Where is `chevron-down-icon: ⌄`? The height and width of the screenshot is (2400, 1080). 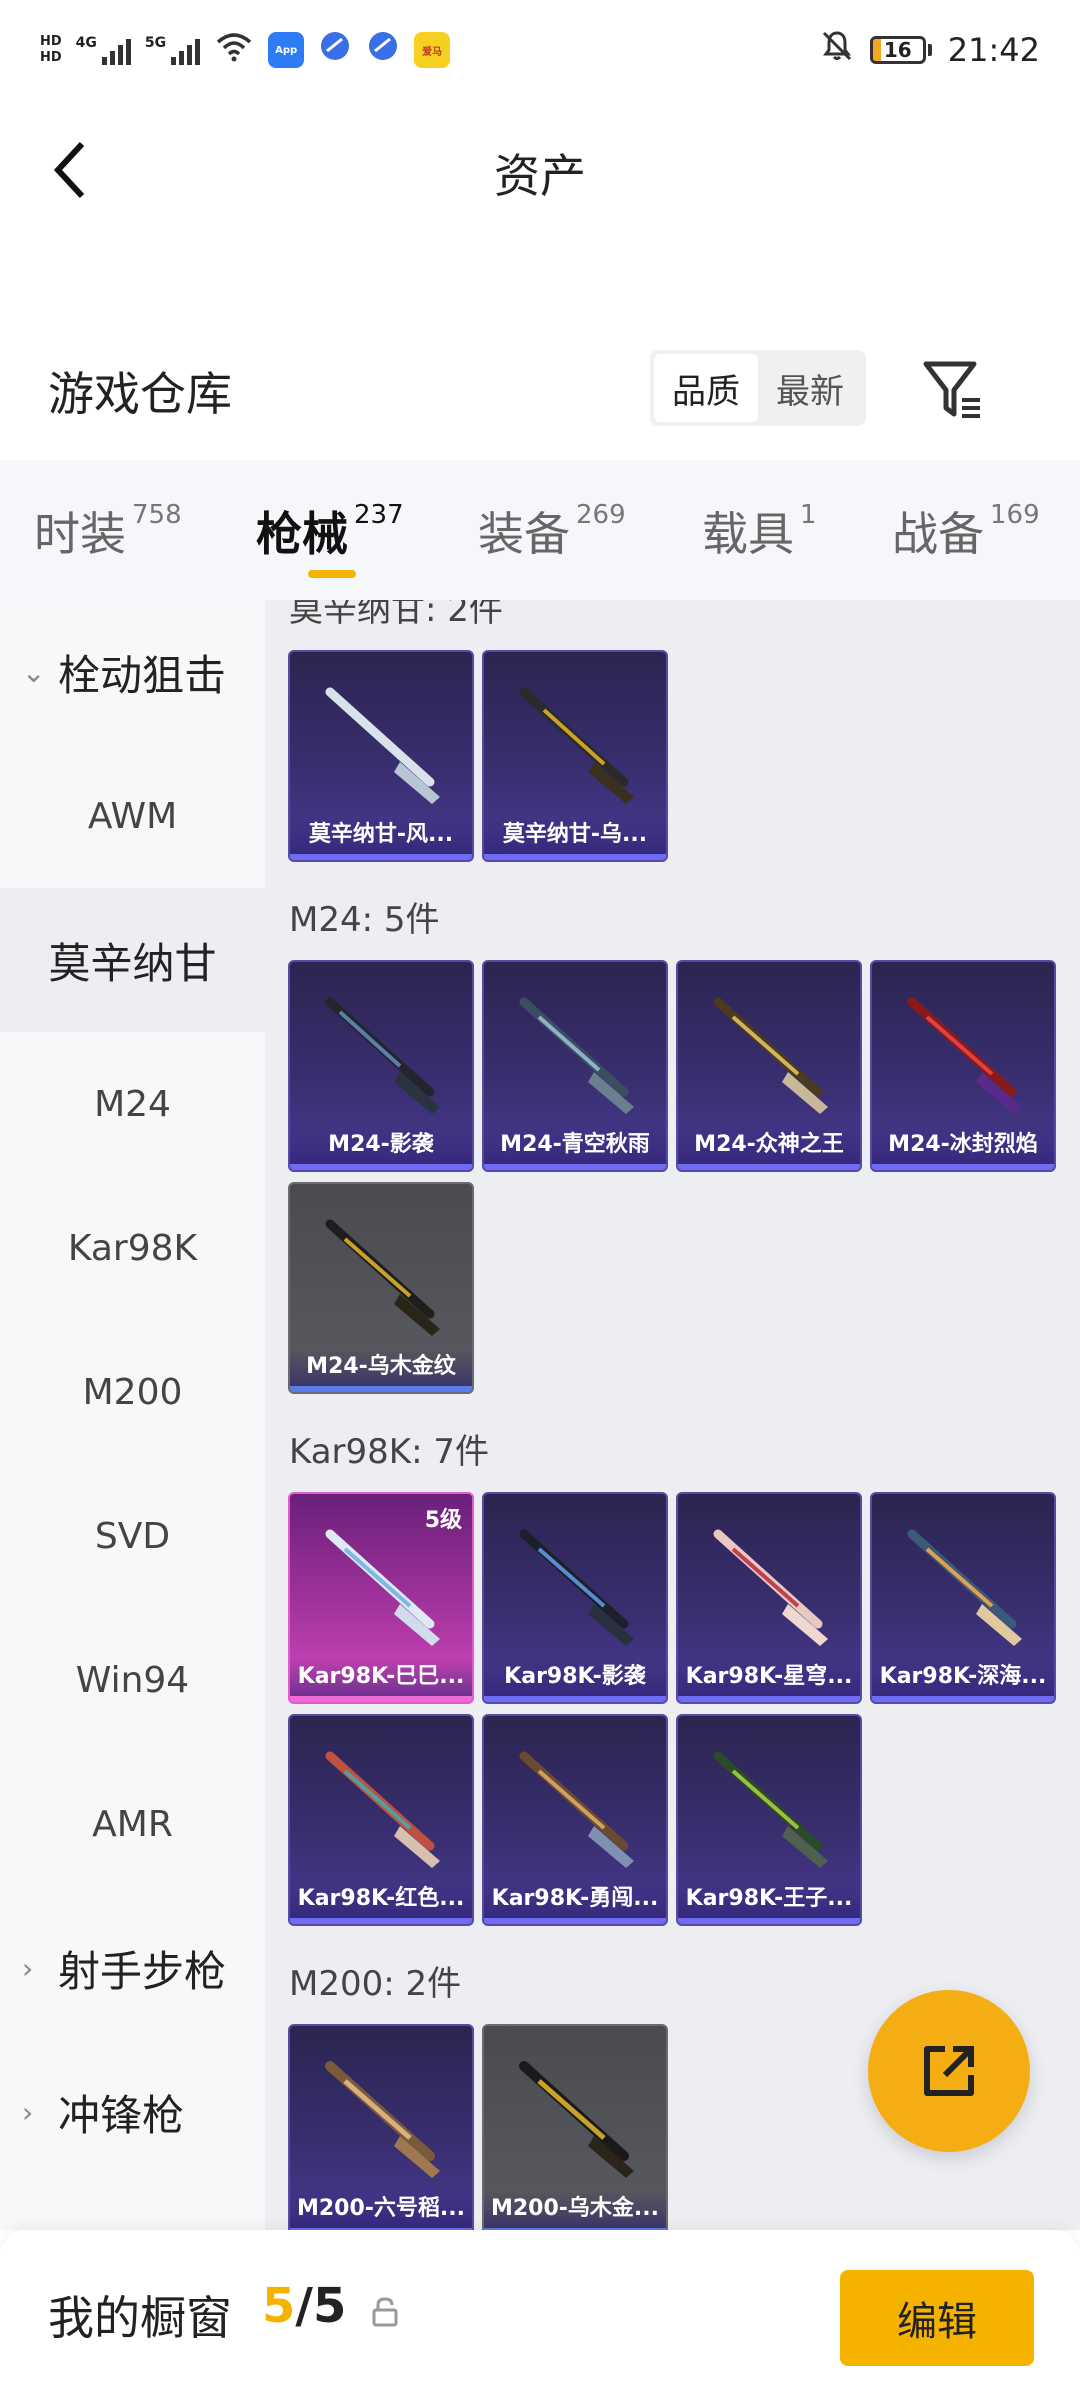 chevron-down-icon: ⌄ is located at coordinates (34, 672).